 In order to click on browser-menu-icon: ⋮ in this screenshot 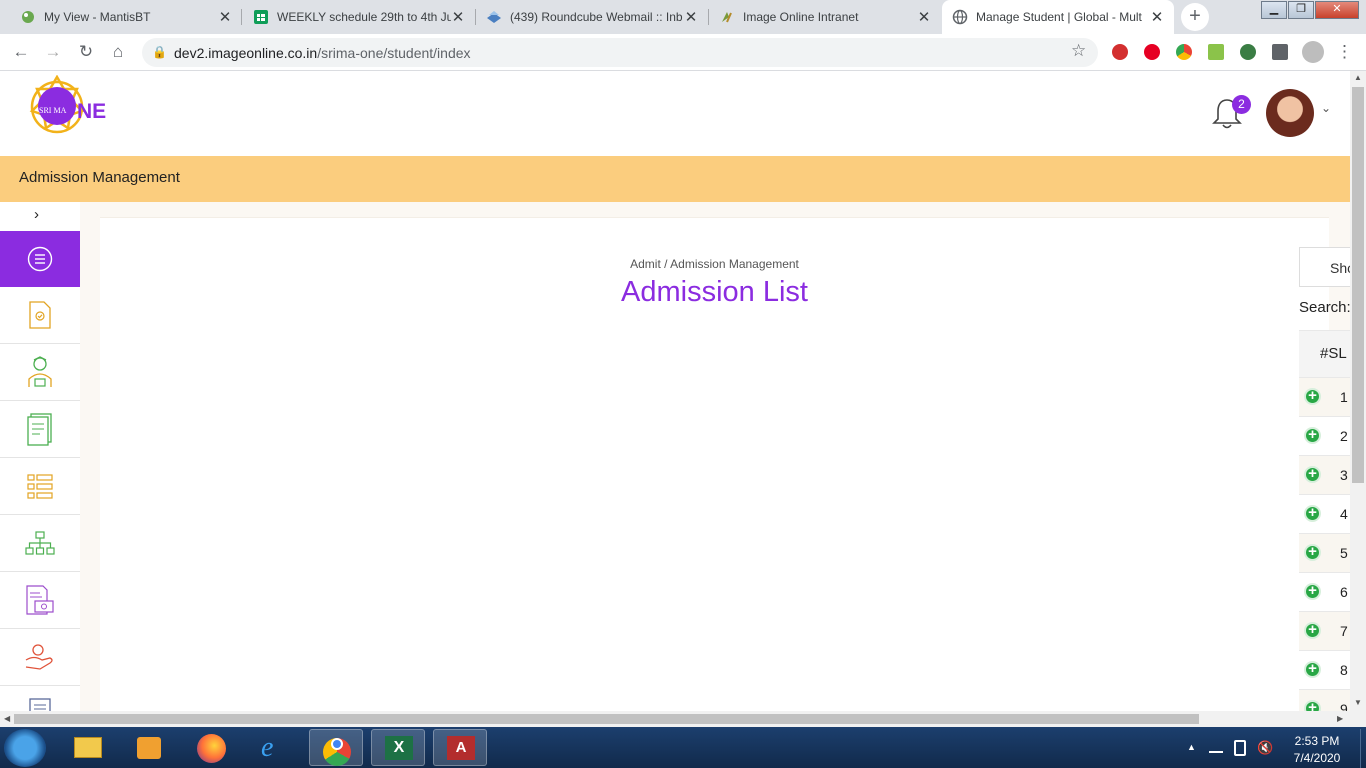, I will do `click(1344, 52)`.